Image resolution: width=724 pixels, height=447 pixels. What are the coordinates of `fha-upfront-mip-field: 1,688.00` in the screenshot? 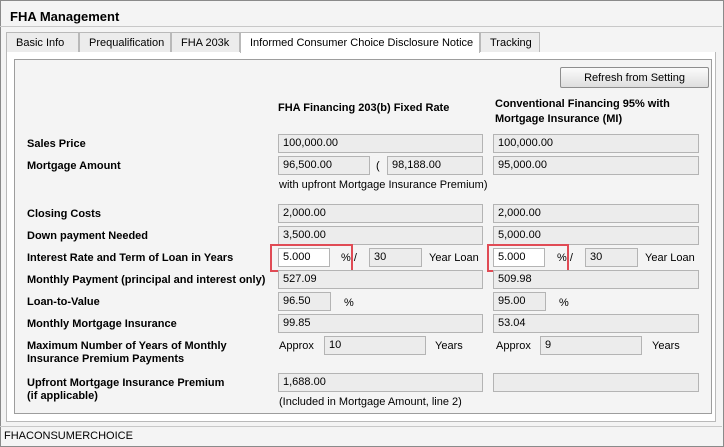 It's located at (380, 382).